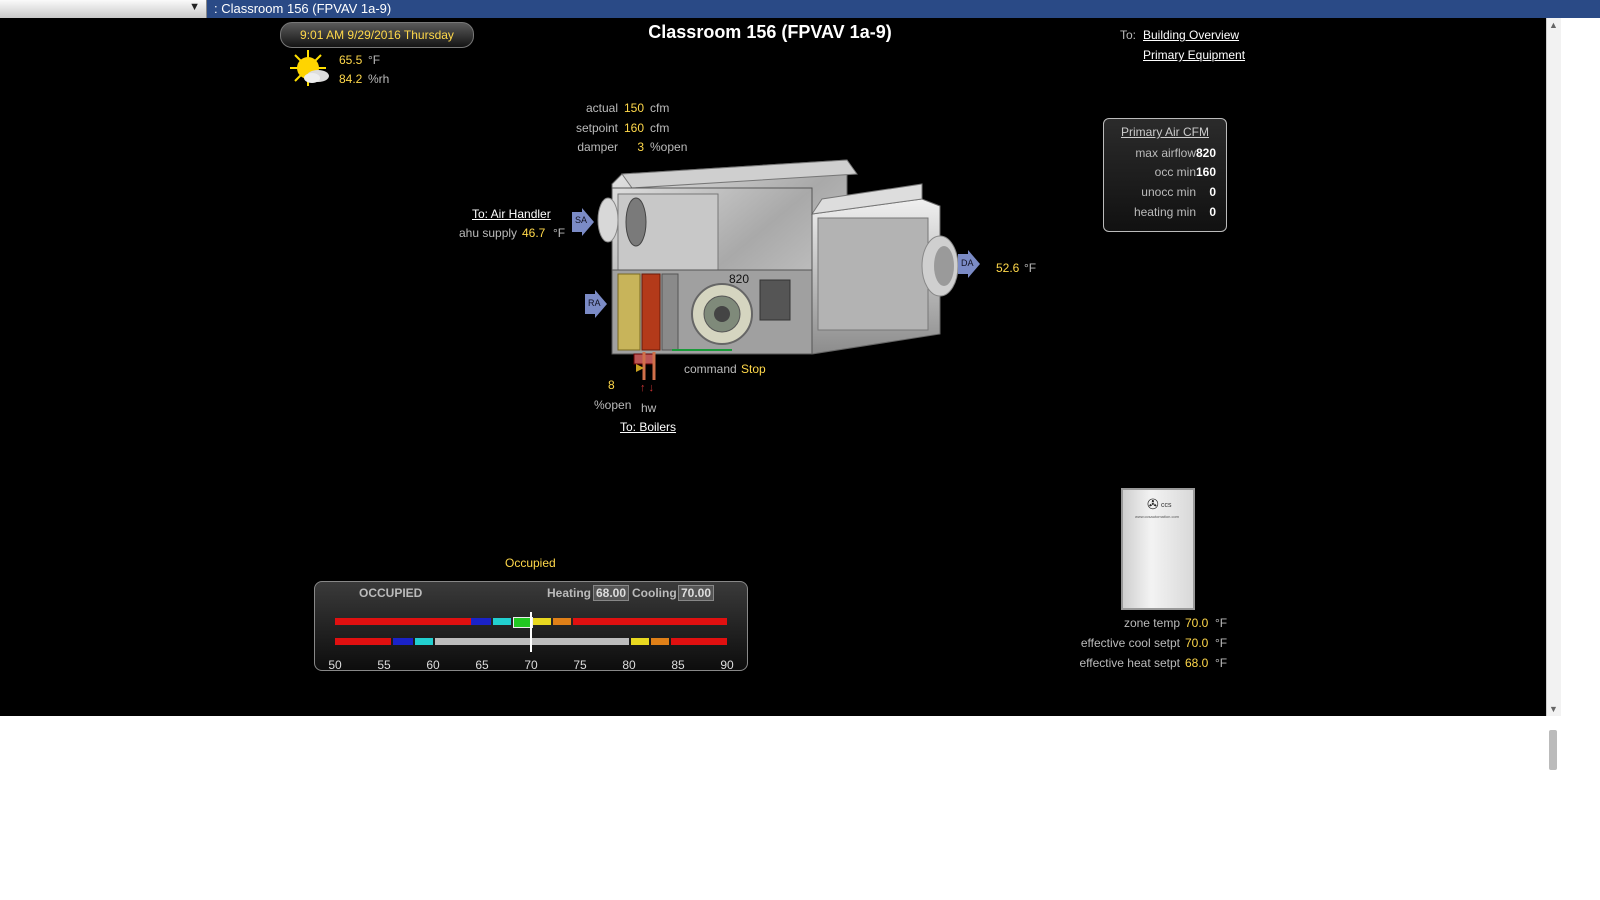 The image size is (1600, 900). What do you see at coordinates (1221, 643) in the screenshot?
I see `cool-setpt-unit: °F` at bounding box center [1221, 643].